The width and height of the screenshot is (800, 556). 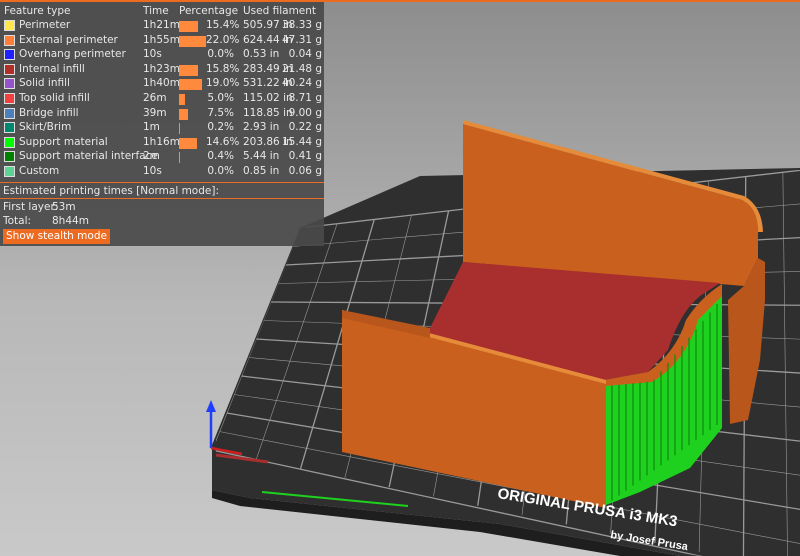 What do you see at coordinates (223, 83) in the screenshot?
I see `feature-percentage: 19.0%` at bounding box center [223, 83].